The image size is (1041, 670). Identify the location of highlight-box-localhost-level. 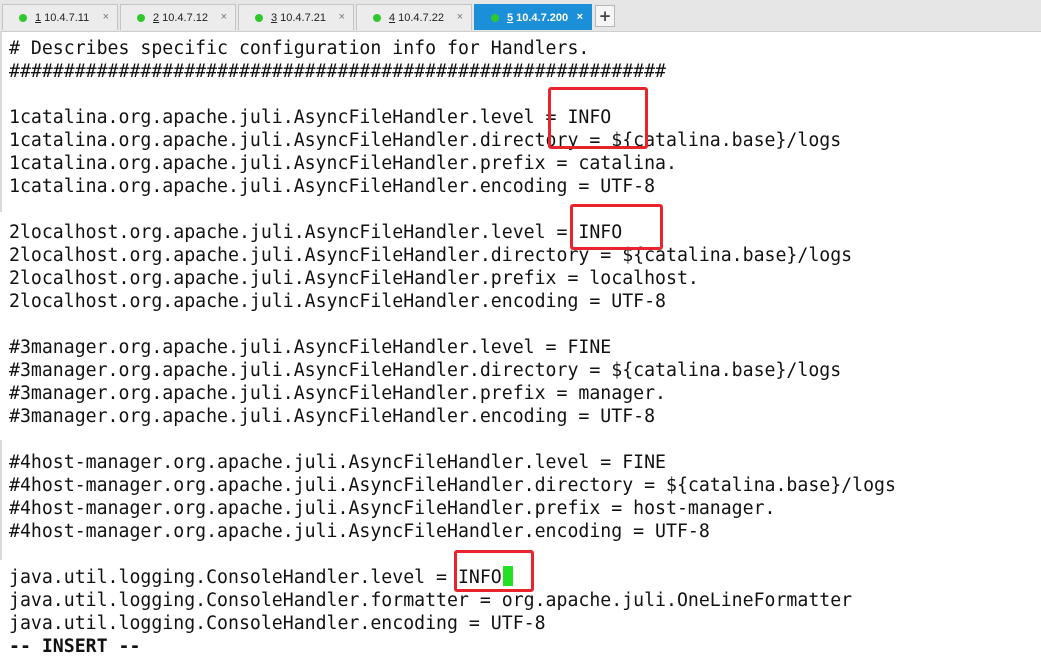
(616, 227).